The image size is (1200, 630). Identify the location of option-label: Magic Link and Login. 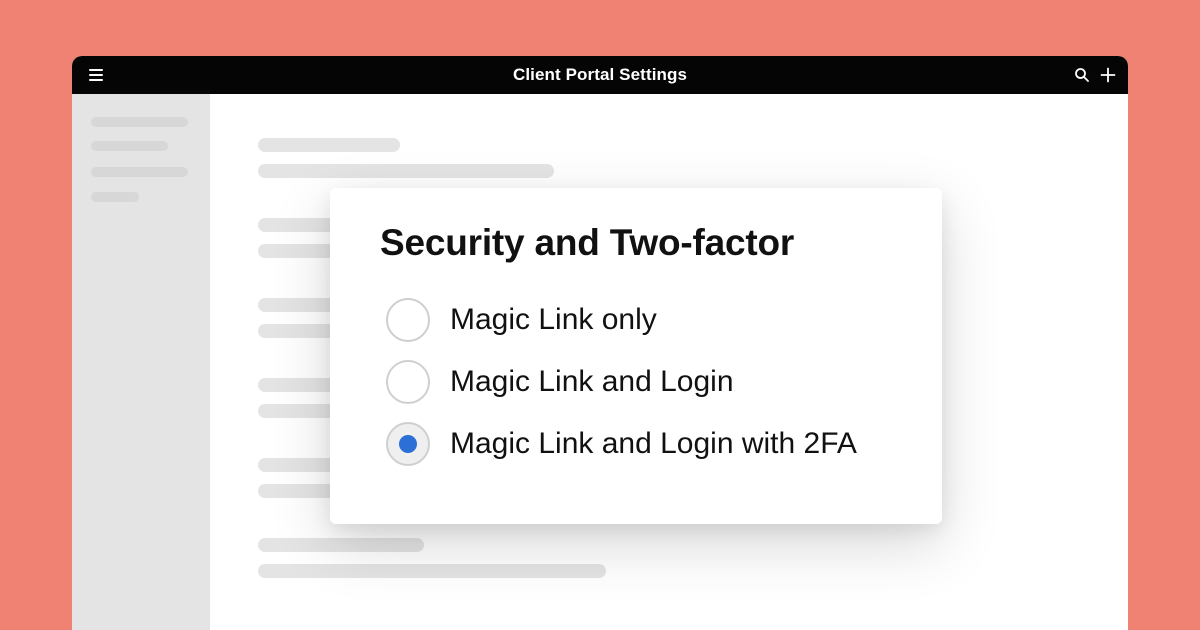
(592, 381).